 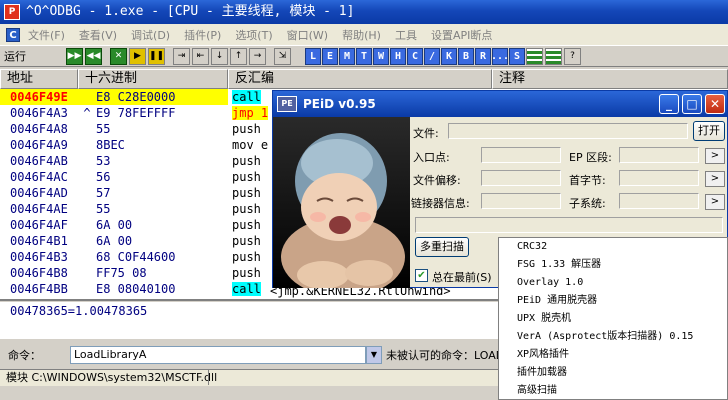 What do you see at coordinates (517, 56) in the screenshot?
I see `window-button-12: S` at bounding box center [517, 56].